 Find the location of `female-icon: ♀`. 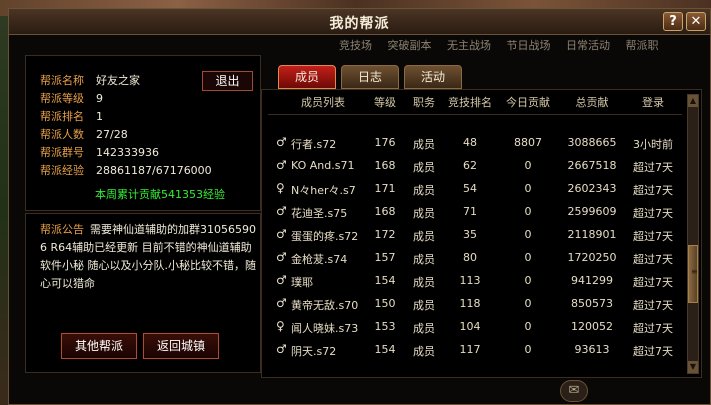

female-icon: ♀ is located at coordinates (280, 188).